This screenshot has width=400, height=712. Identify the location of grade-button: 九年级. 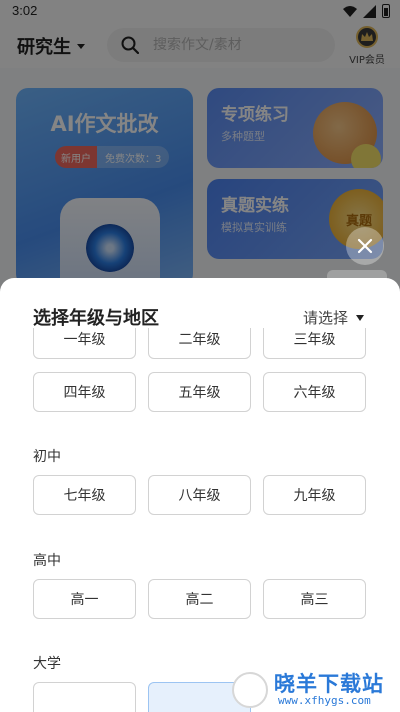
(314, 495).